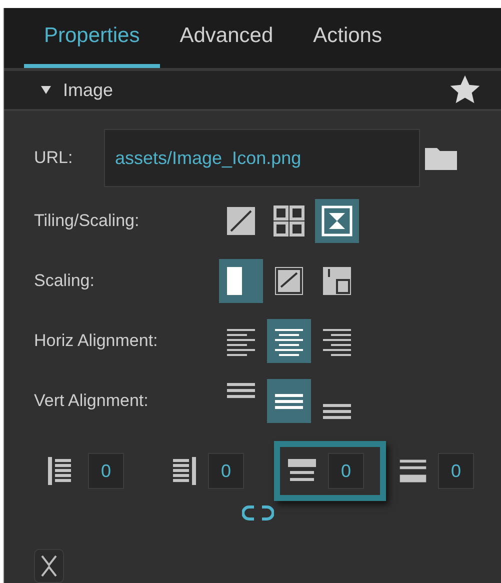 The height and width of the screenshot is (583, 501). Describe the element at coordinates (337, 411) in the screenshot. I see `align-bottom-icon` at that location.